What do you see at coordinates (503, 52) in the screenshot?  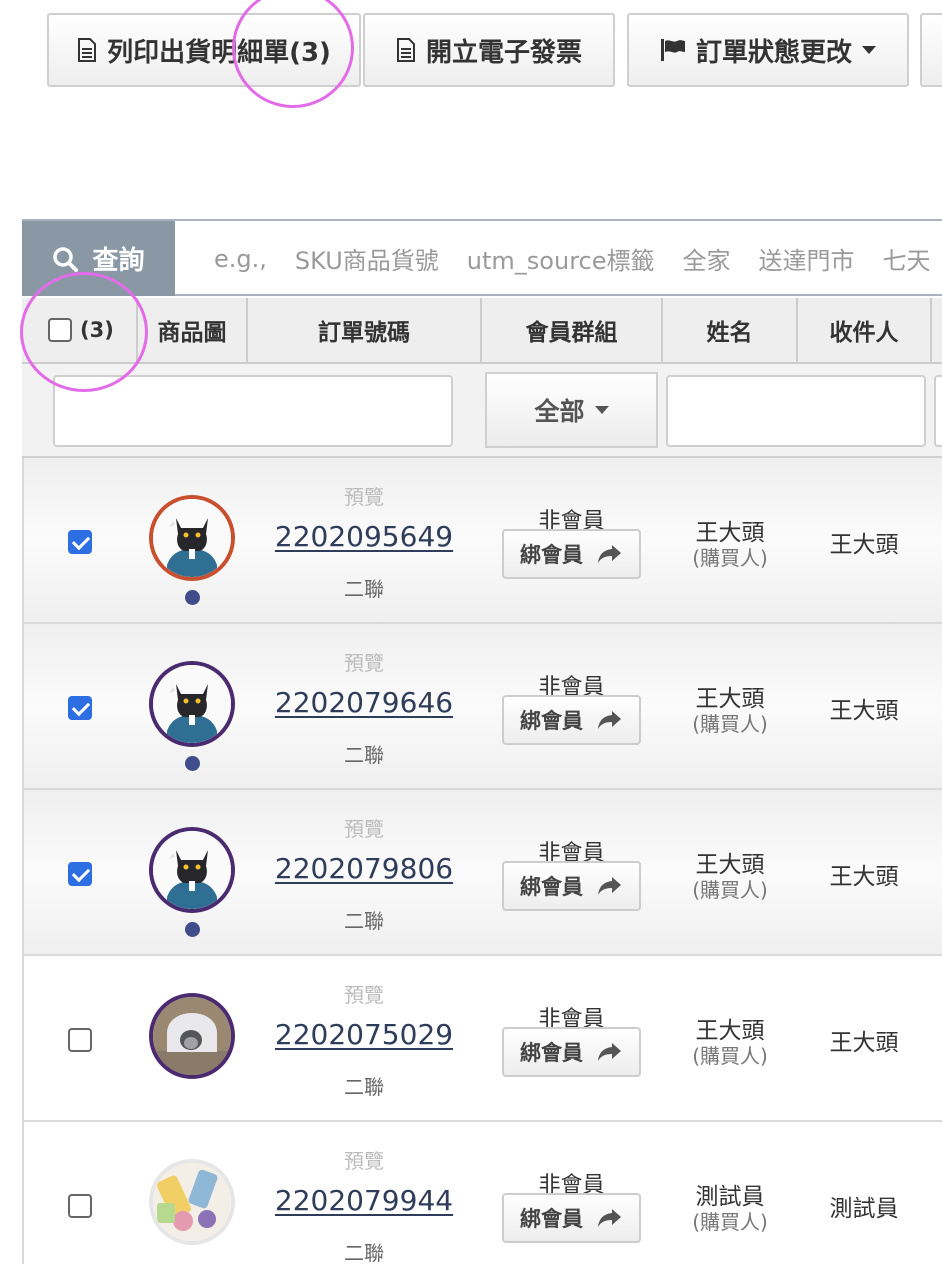 I see `issue-e-invoice-label: 開立電子發票` at bounding box center [503, 52].